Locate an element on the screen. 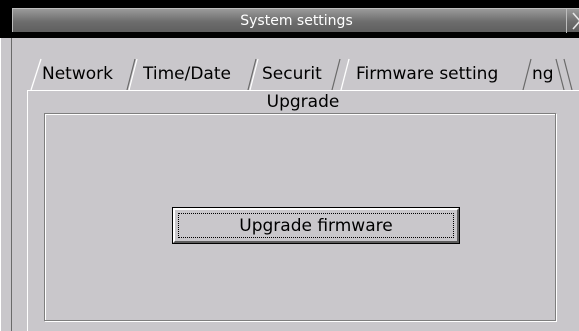 This screenshot has width=579, height=331. close-button is located at coordinates (572, 21).